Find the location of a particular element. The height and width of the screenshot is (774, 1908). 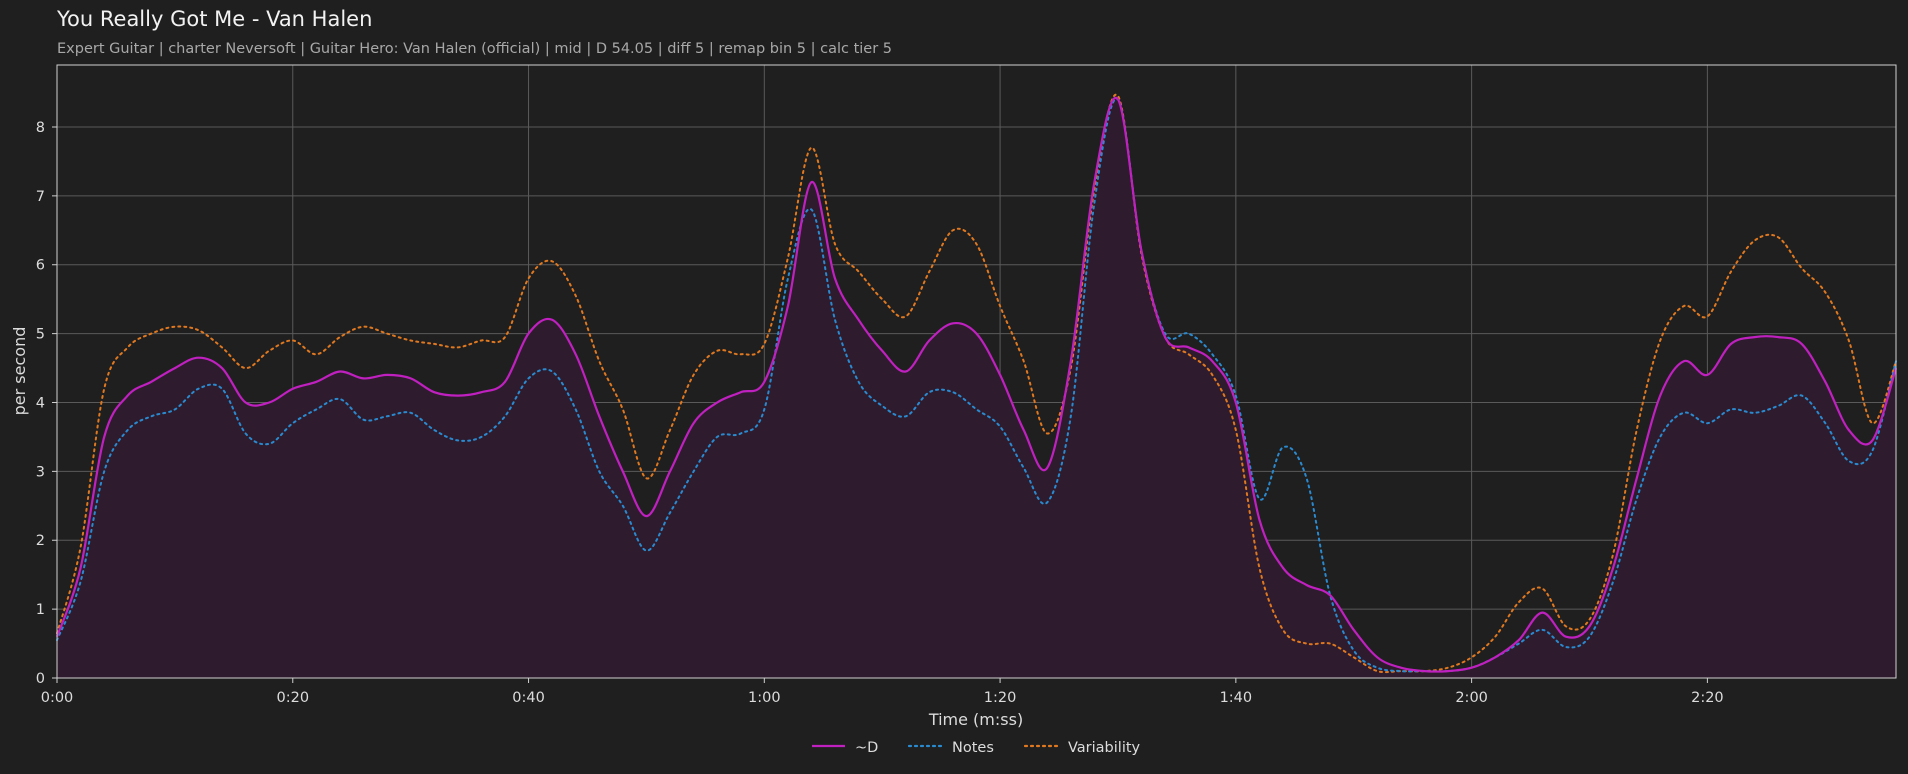

y-tick-label: 8 is located at coordinates (40, 128).